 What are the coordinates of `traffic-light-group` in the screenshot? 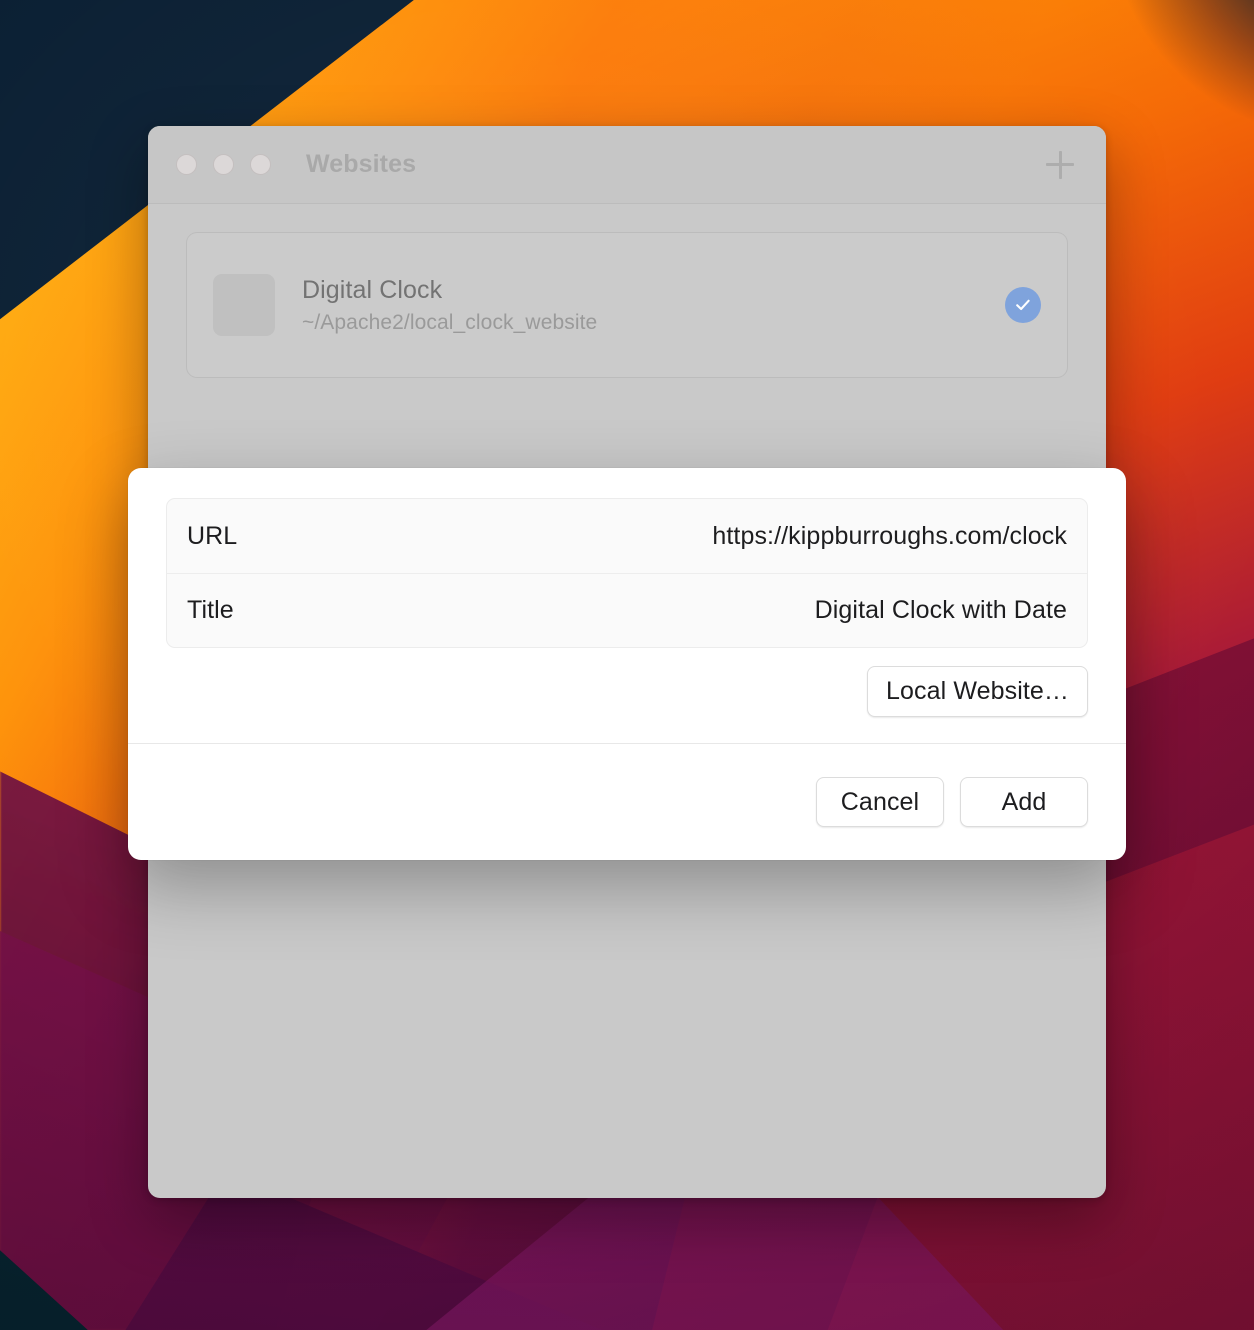 It's located at (223, 164).